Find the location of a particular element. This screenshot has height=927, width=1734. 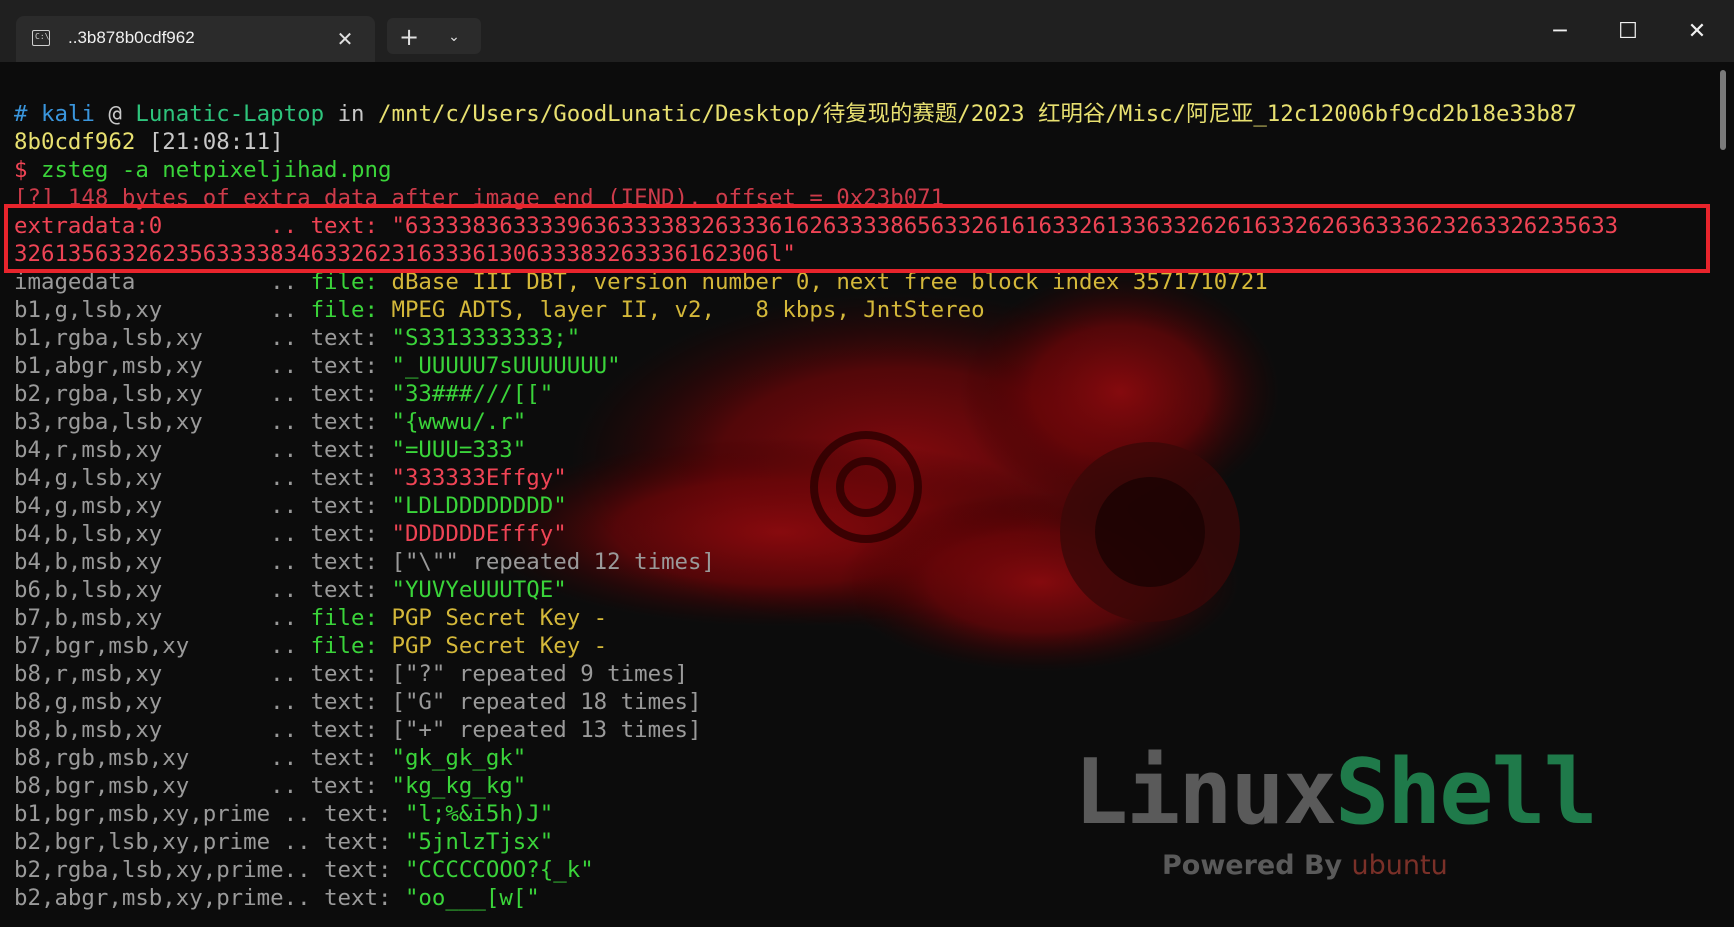

prompt-in: in is located at coordinates (351, 114).